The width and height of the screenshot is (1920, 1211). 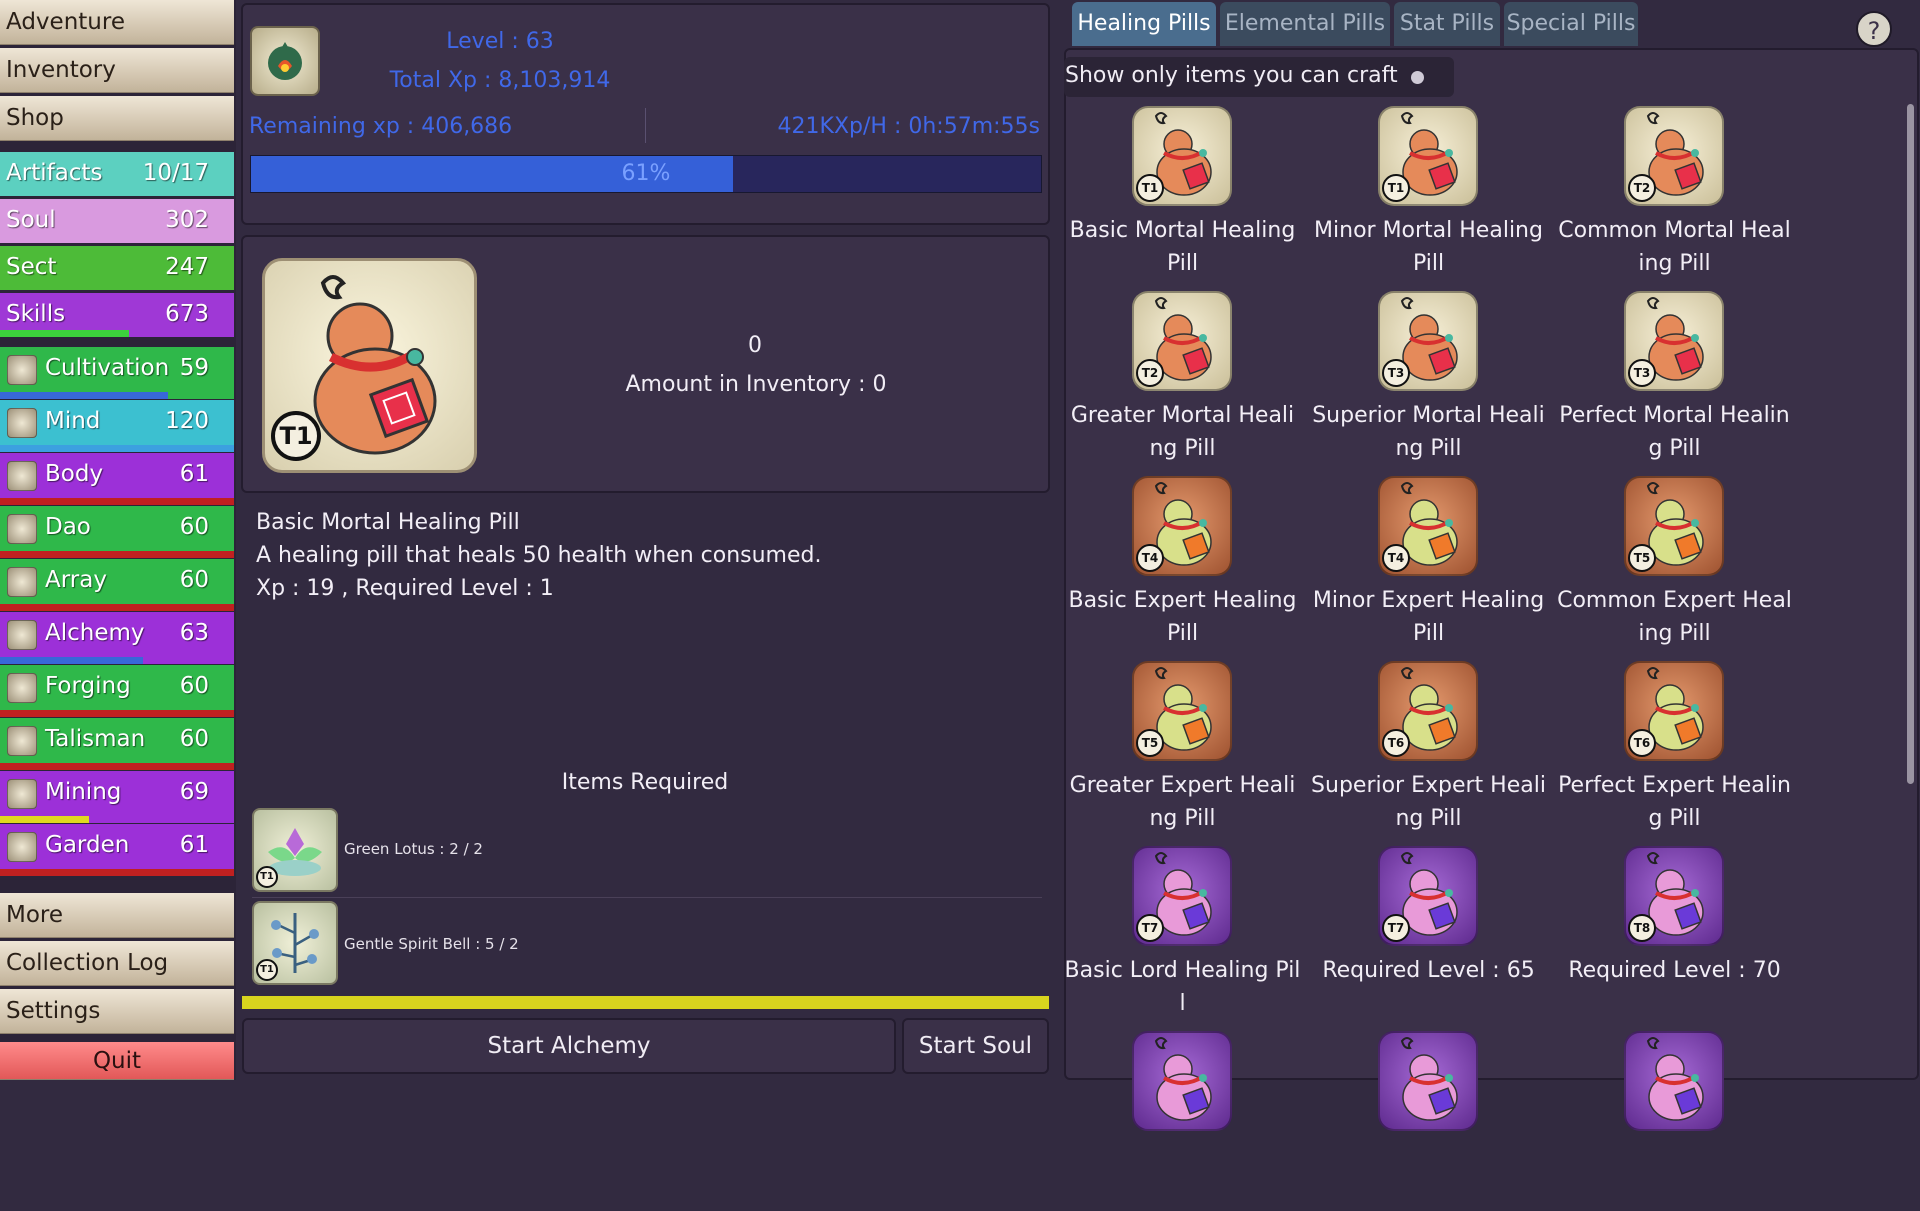 What do you see at coordinates (369, 365) in the screenshot?
I see `selected-pill-icon: T1` at bounding box center [369, 365].